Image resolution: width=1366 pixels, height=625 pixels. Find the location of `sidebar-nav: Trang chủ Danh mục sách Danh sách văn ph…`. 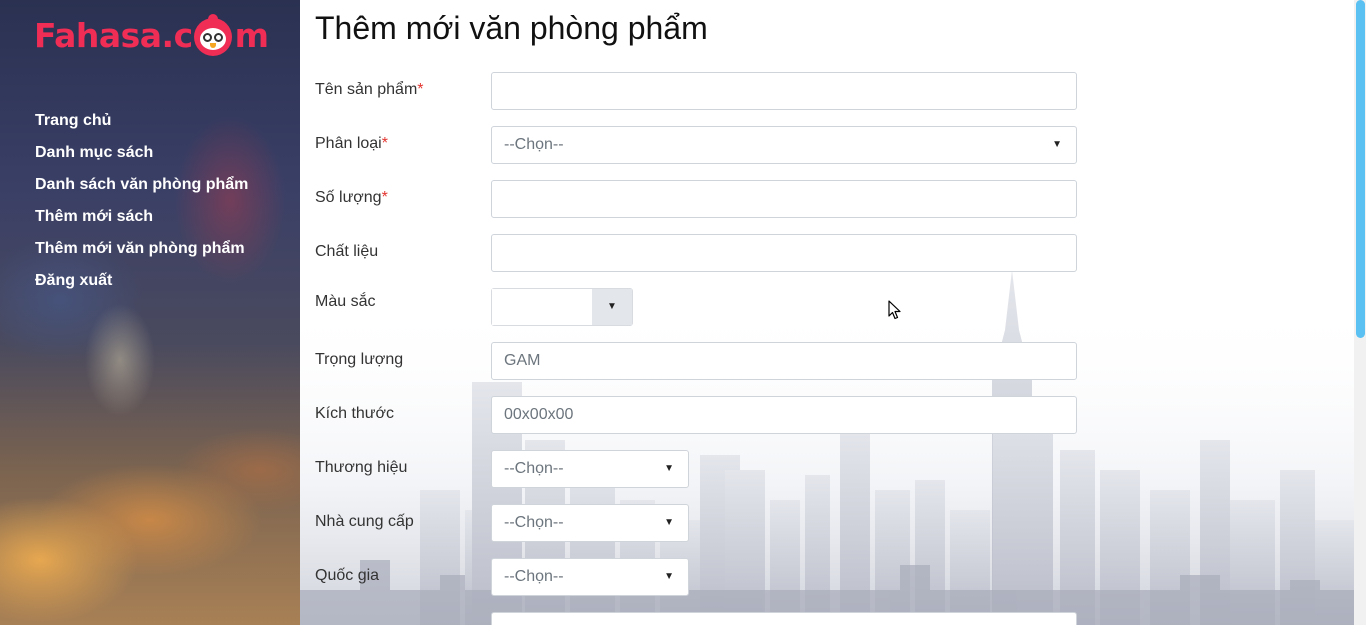

sidebar-nav: Trang chủ Danh mục sách Danh sách văn ph… is located at coordinates (141, 206).